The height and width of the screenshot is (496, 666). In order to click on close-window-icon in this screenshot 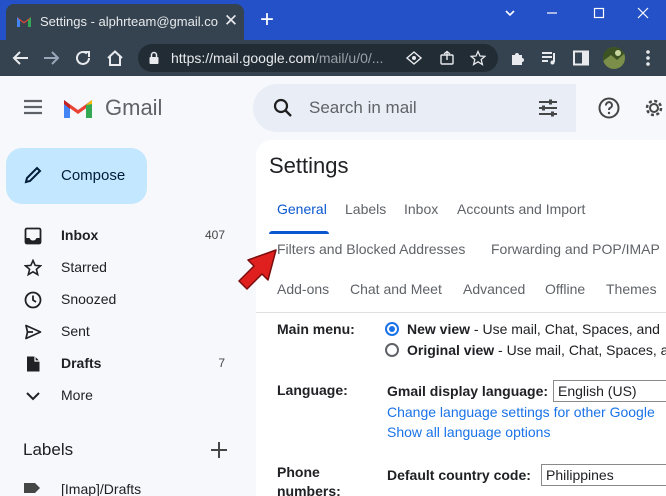, I will do `click(643, 14)`.